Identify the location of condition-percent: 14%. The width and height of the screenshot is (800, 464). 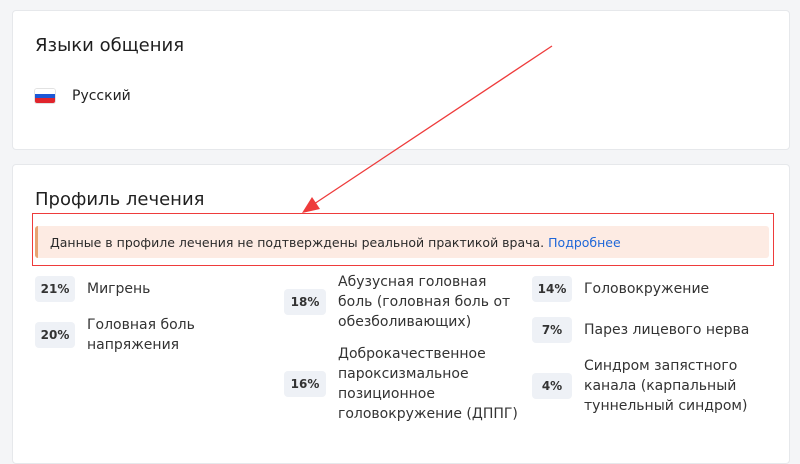
(552, 289).